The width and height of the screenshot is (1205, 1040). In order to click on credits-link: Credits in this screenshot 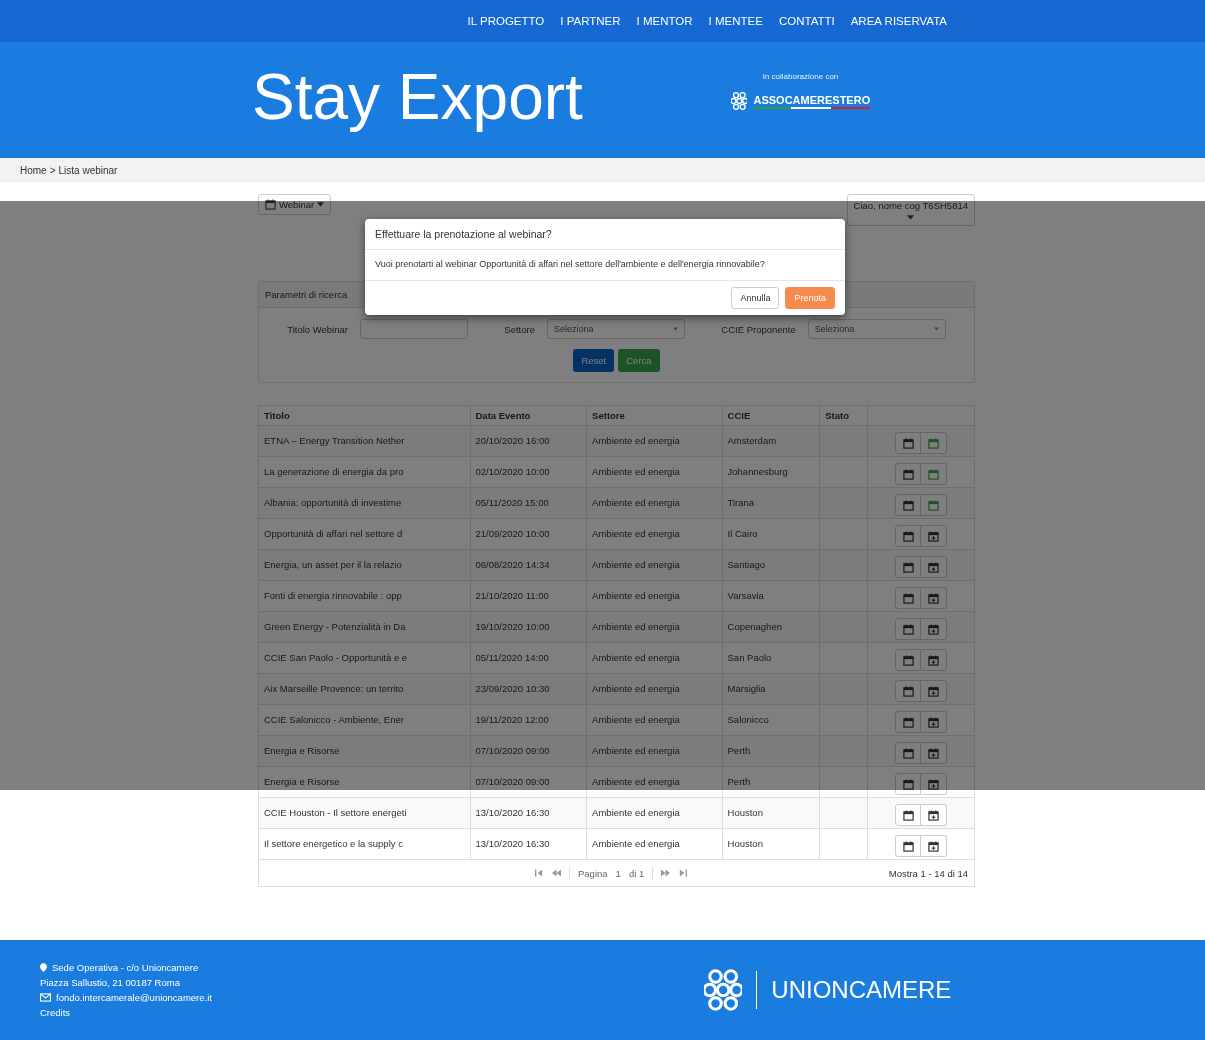, I will do `click(372, 1012)`.